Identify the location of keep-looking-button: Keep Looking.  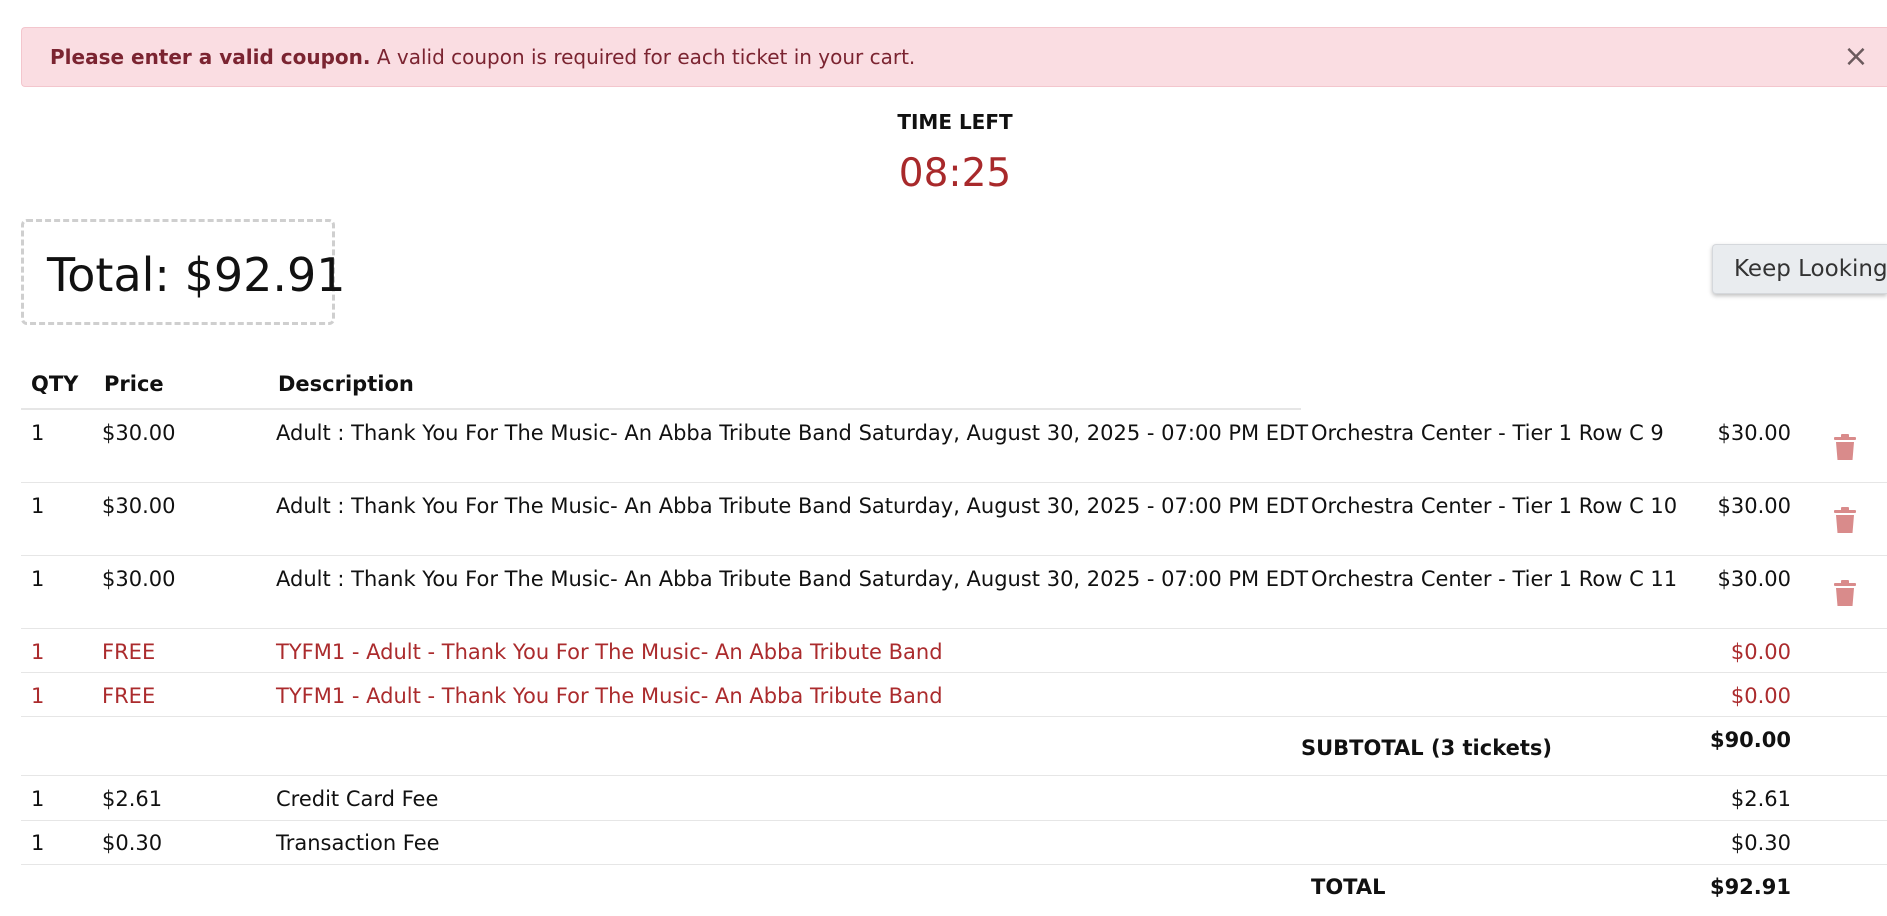
(1799, 269).